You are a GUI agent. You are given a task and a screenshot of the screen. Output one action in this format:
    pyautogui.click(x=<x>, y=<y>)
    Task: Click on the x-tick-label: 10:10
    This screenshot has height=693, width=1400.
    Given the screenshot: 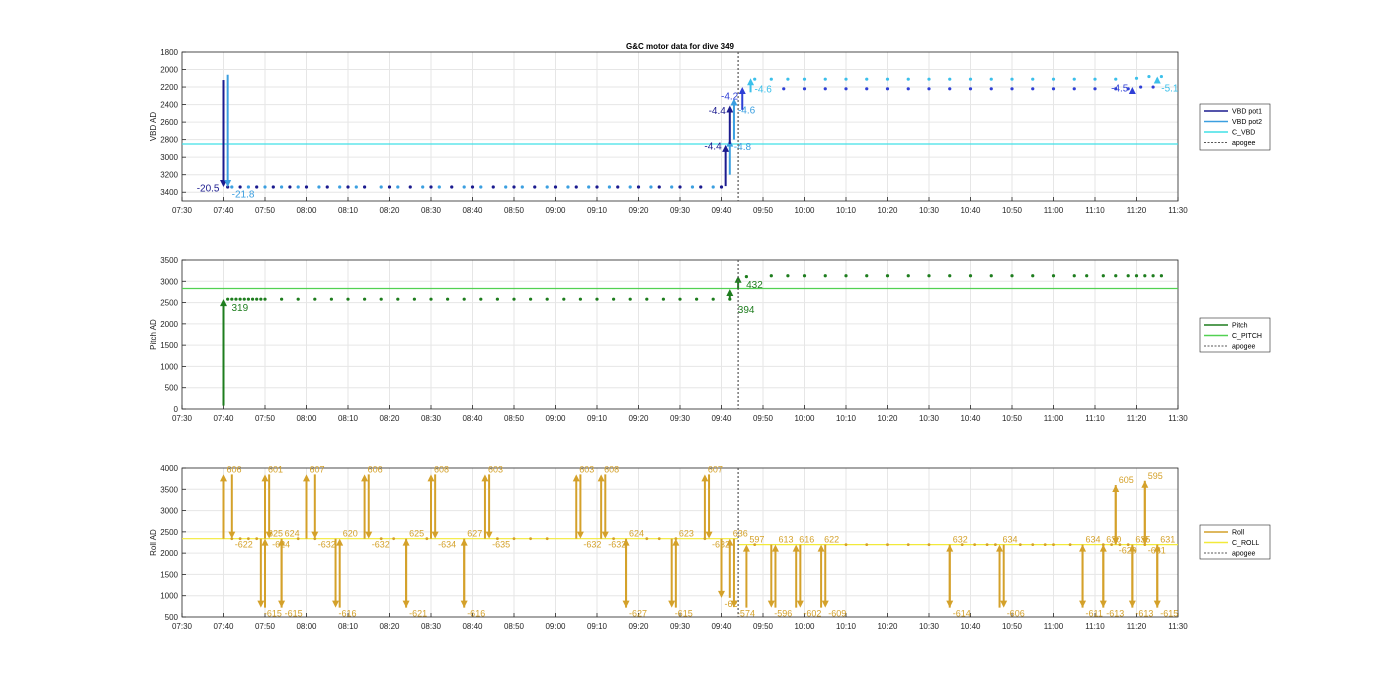 What is the action you would take?
    pyautogui.click(x=846, y=626)
    